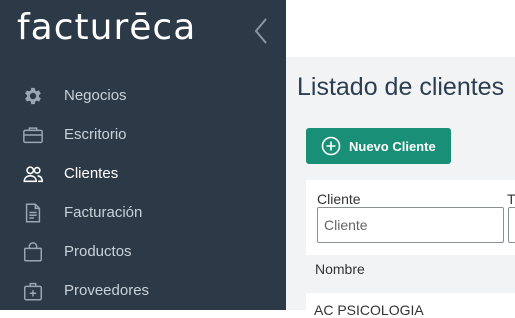 The height and width of the screenshot is (318, 515). I want to click on sidebar-item-label: Productos, so click(98, 251).